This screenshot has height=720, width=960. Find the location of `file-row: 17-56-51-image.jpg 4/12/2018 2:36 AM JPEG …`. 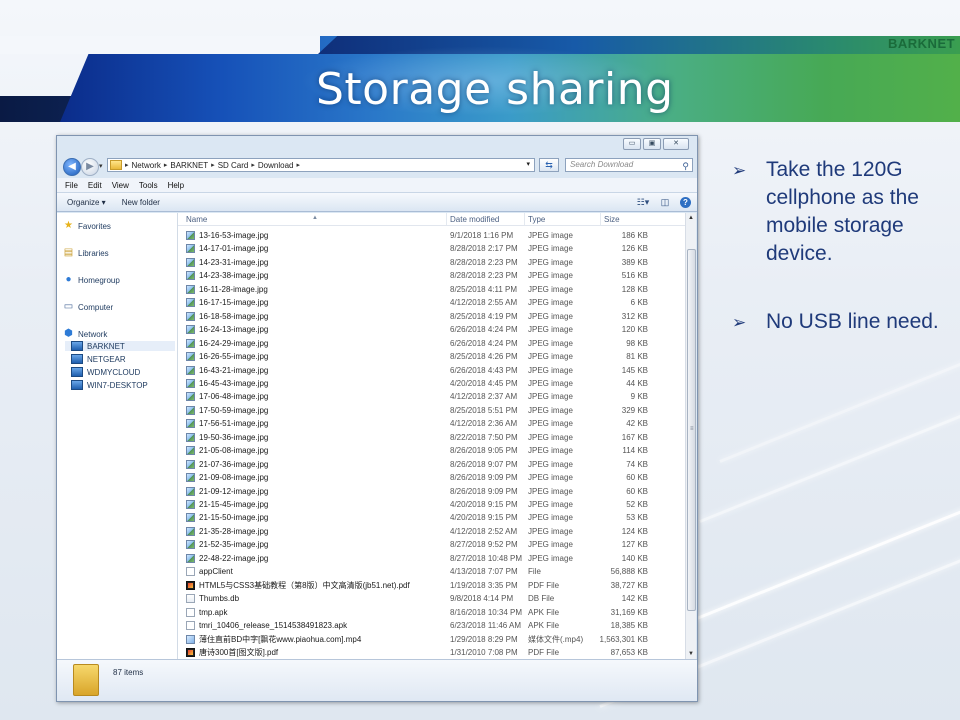

file-row: 17-56-51-image.jpg 4/12/2018 2:36 AM JPEG … is located at coordinates (431, 423).